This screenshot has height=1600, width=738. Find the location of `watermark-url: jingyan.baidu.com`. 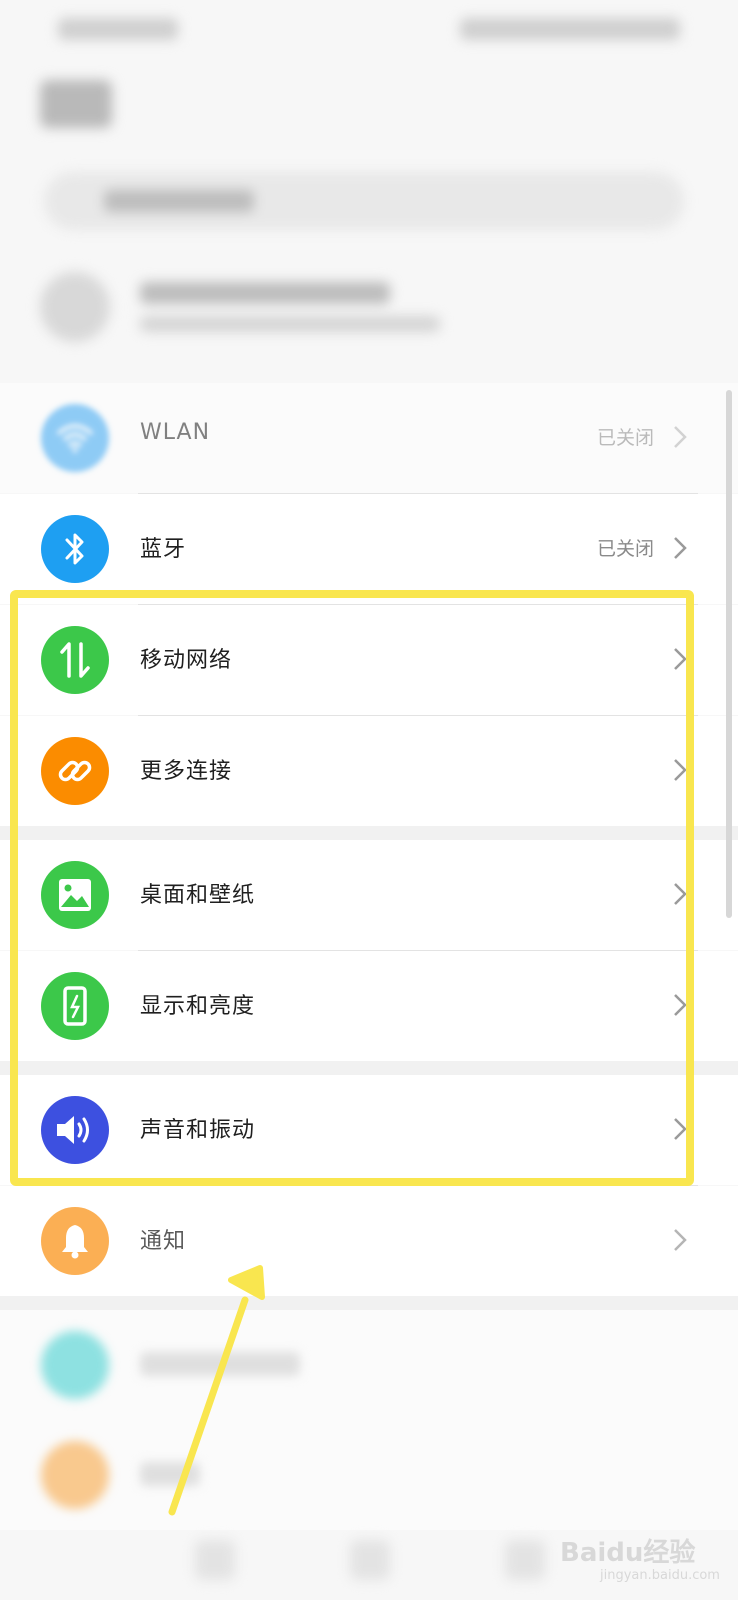

watermark-url: jingyan.baidu.com is located at coordinates (660, 1575).